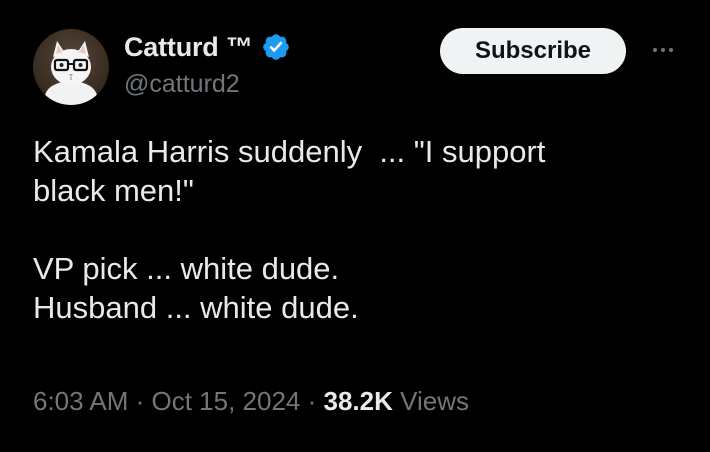 Image resolution: width=710 pixels, height=452 pixels. What do you see at coordinates (71, 73) in the screenshot?
I see `cat-avatar-icon` at bounding box center [71, 73].